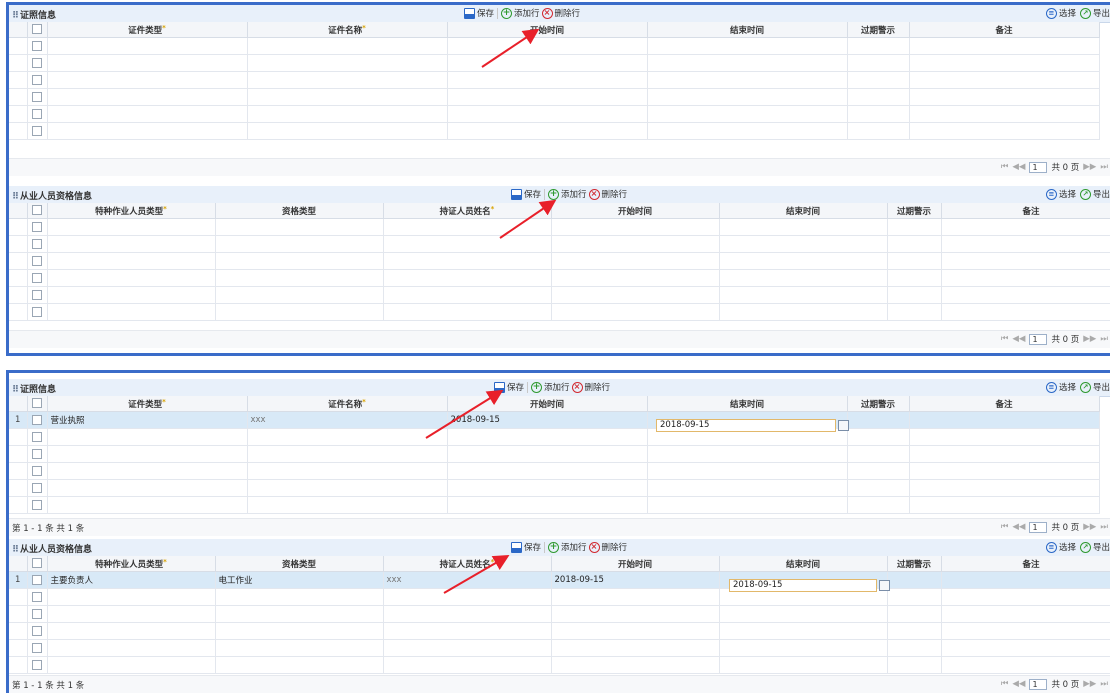 The image size is (1110, 693). I want to click on table-cell: 营业执照, so click(147, 420).